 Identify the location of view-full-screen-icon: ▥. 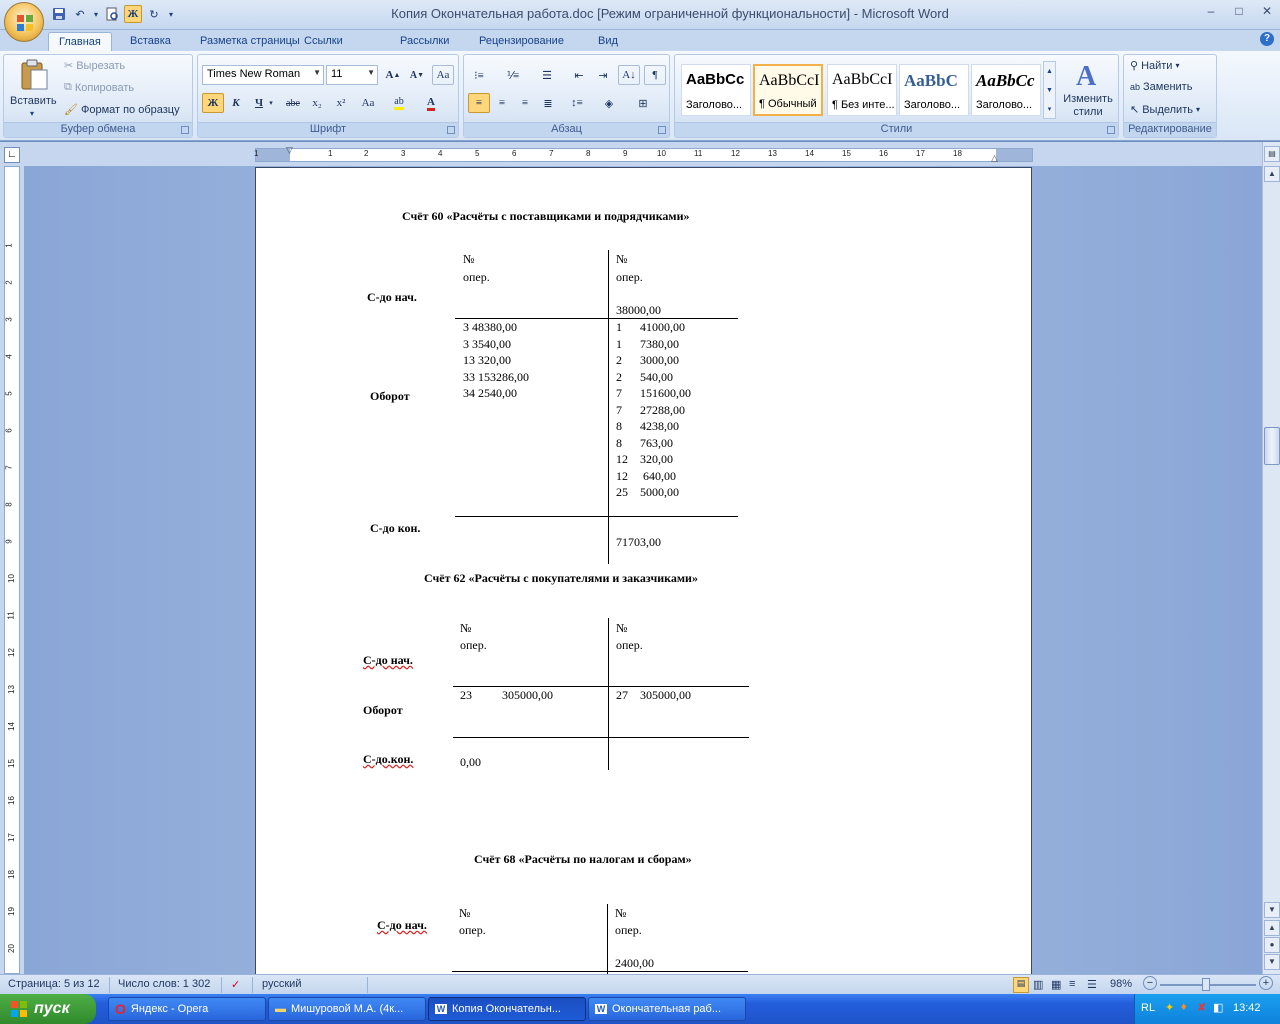
(1038, 984).